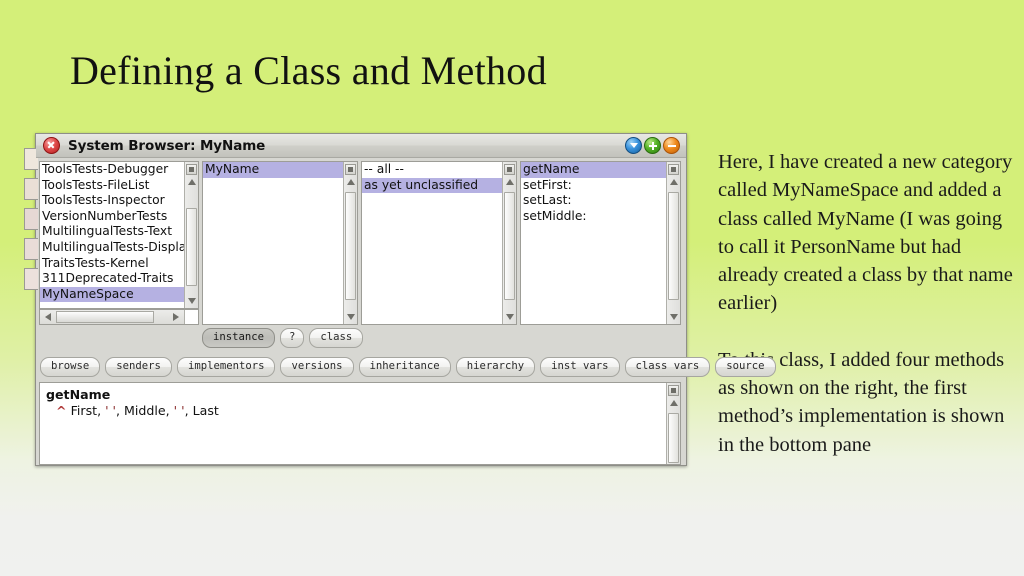  Describe the element at coordinates (179, 410) in the screenshot. I see `string-literal-2: ' '` at that location.